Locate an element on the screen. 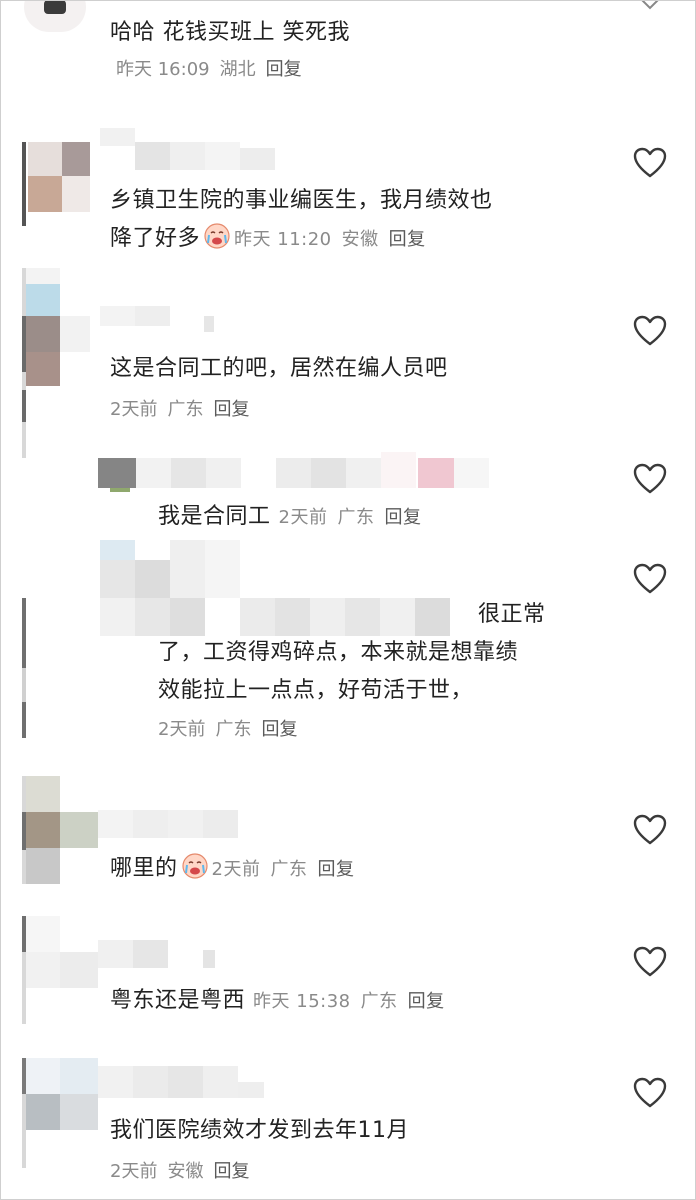  comment-text: 哪里的 2天前 广东 回复 is located at coordinates (237, 868).